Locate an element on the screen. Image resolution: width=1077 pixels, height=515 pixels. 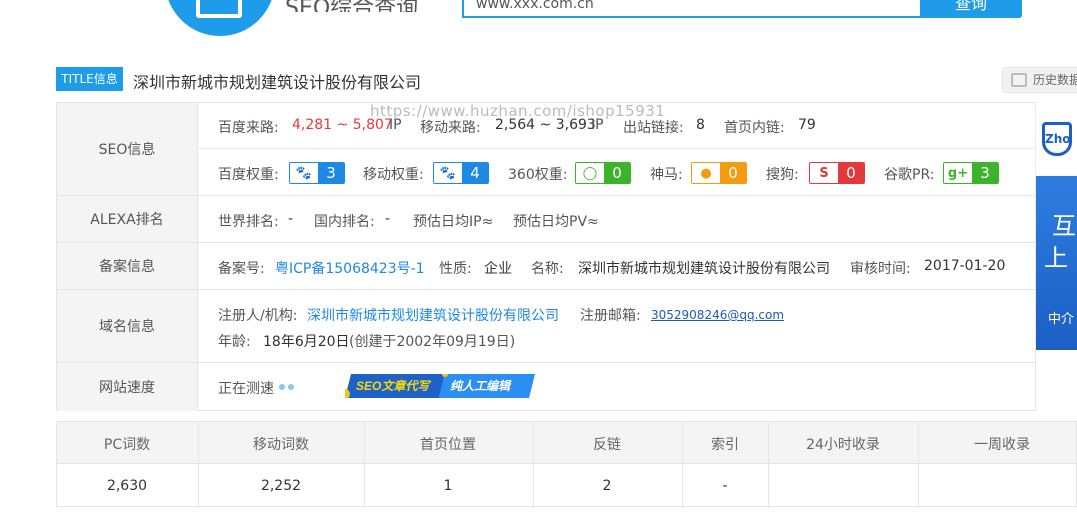
created-date: (创建于2002年09月19日) is located at coordinates (432, 342).